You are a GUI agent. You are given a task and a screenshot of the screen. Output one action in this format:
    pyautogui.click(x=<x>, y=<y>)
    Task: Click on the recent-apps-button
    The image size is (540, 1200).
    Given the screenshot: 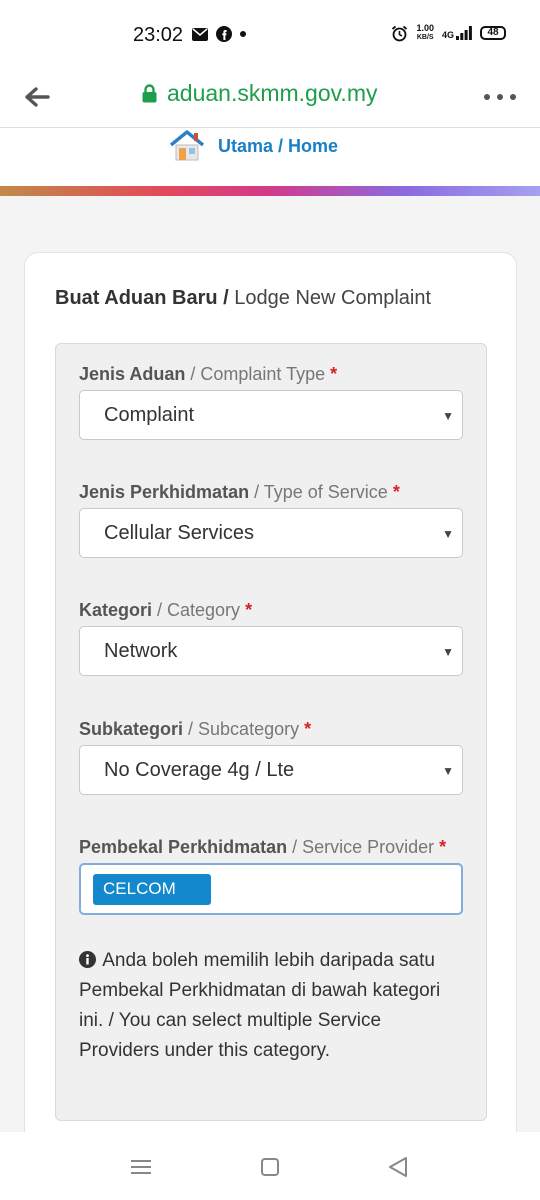 What is the action you would take?
    pyautogui.click(x=141, y=1167)
    